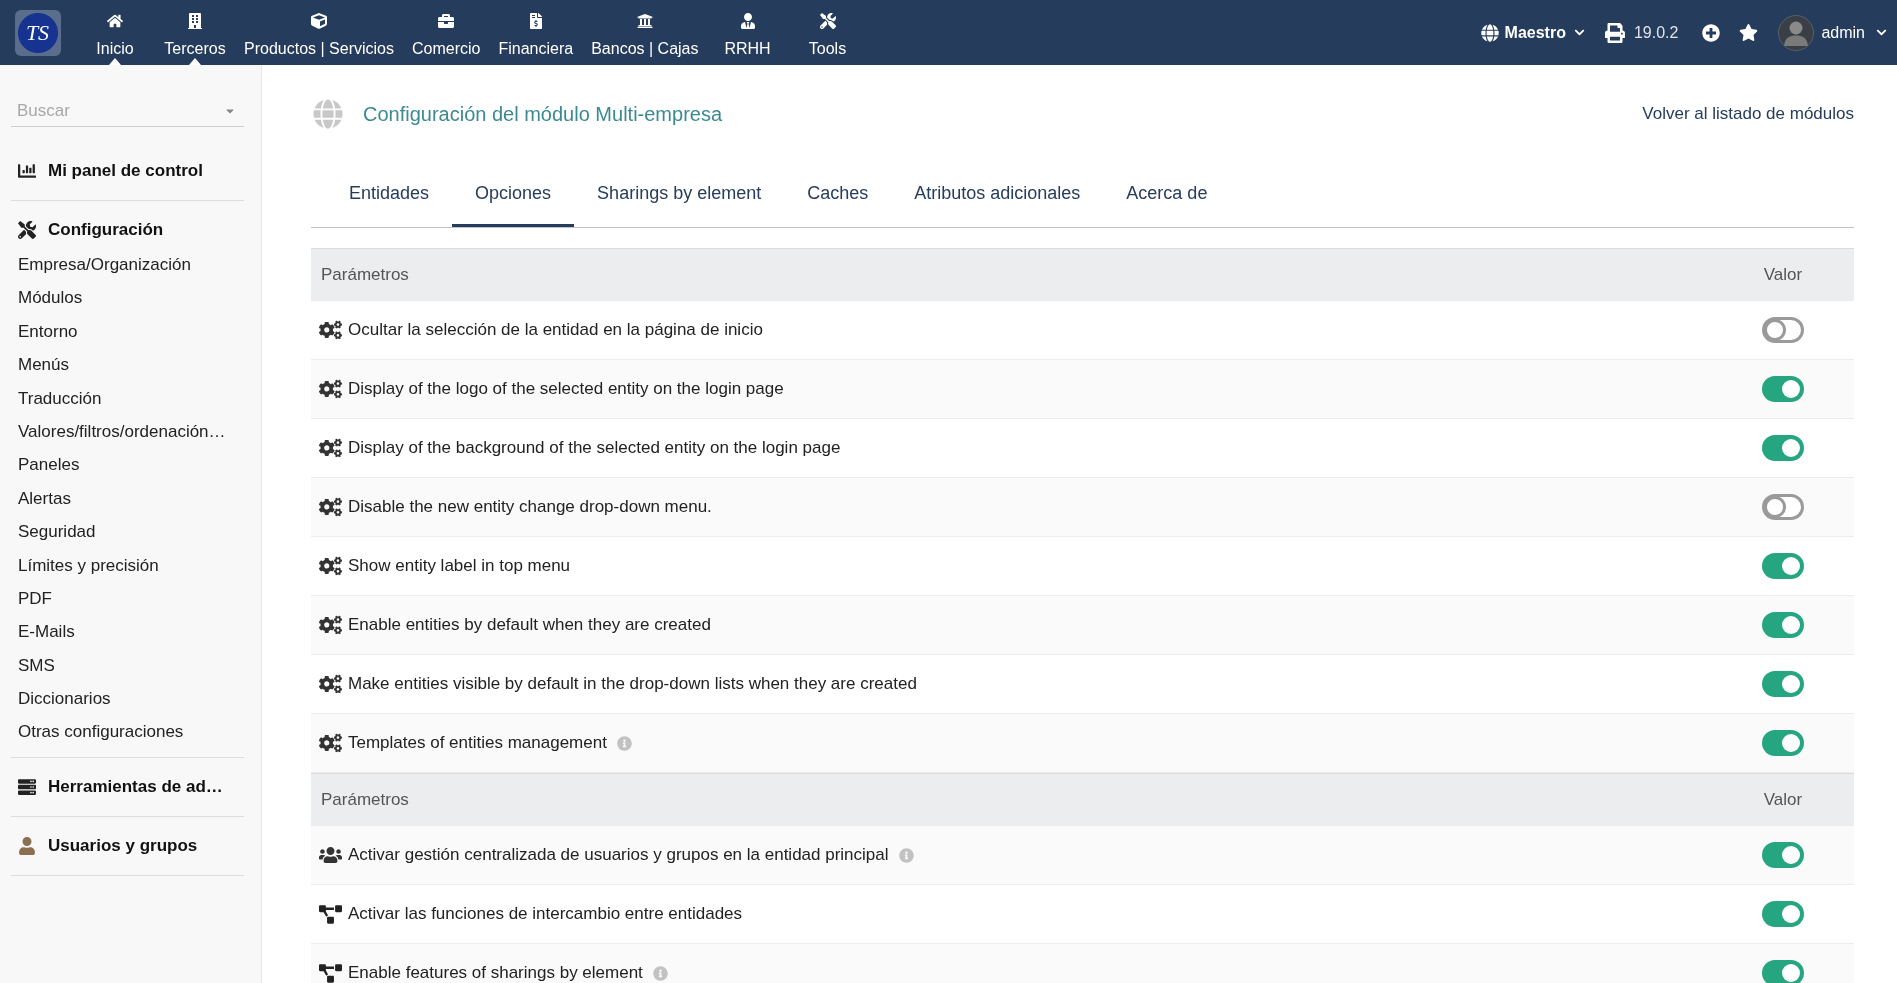  Describe the element at coordinates (545, 914) in the screenshot. I see `option-label: Activar las funciones de intercambio entre entidades` at that location.